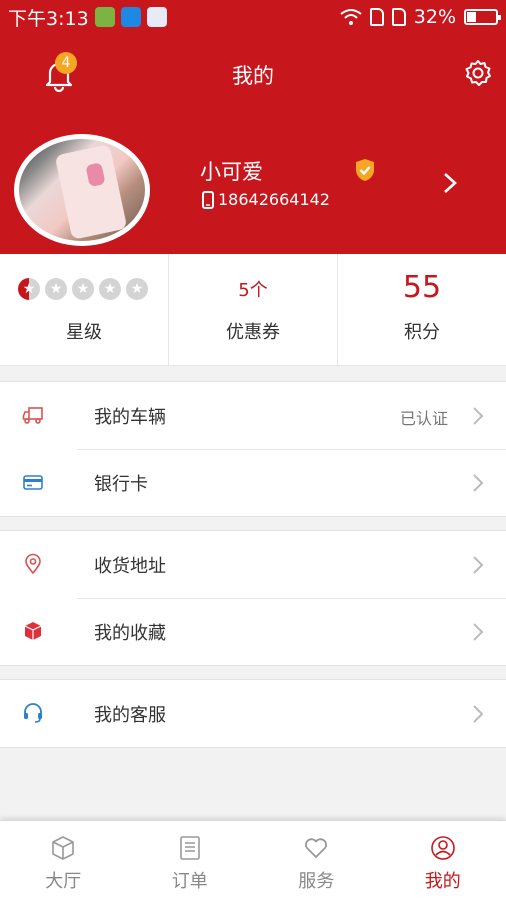  Describe the element at coordinates (48, 18) in the screenshot. I see `status-time: 下午3:13` at that location.